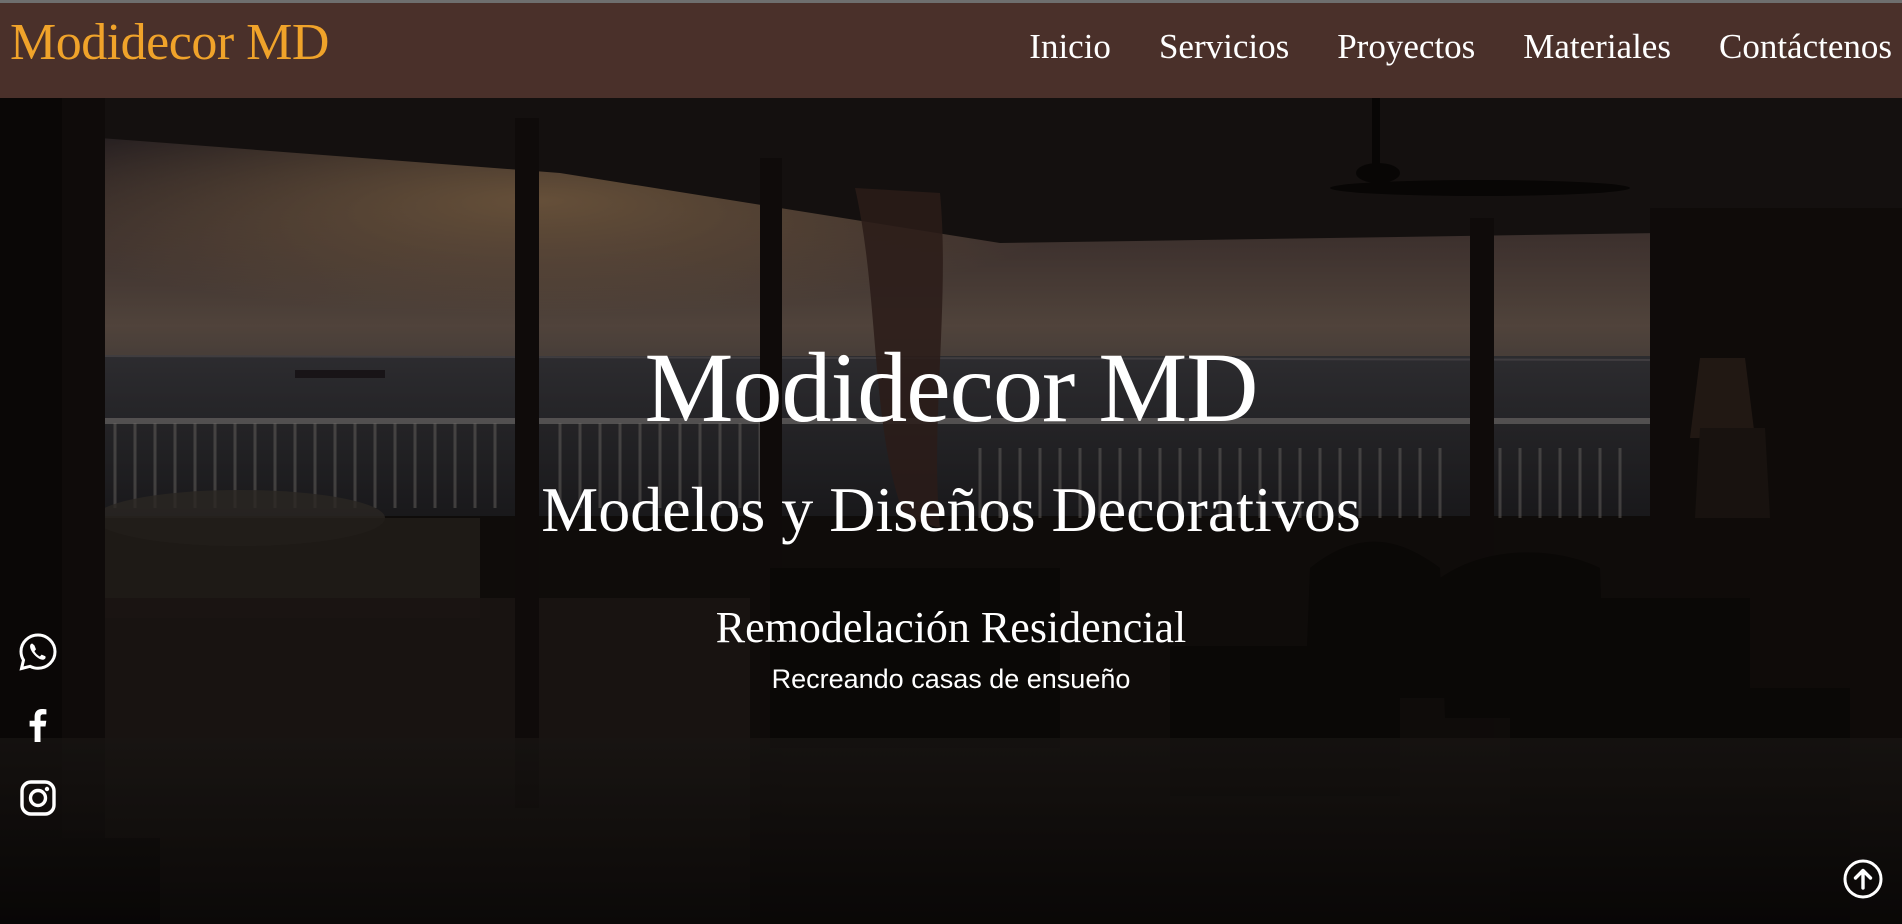 The image size is (1902, 924). I want to click on nav-inicio: Inicio, so click(1070, 46).